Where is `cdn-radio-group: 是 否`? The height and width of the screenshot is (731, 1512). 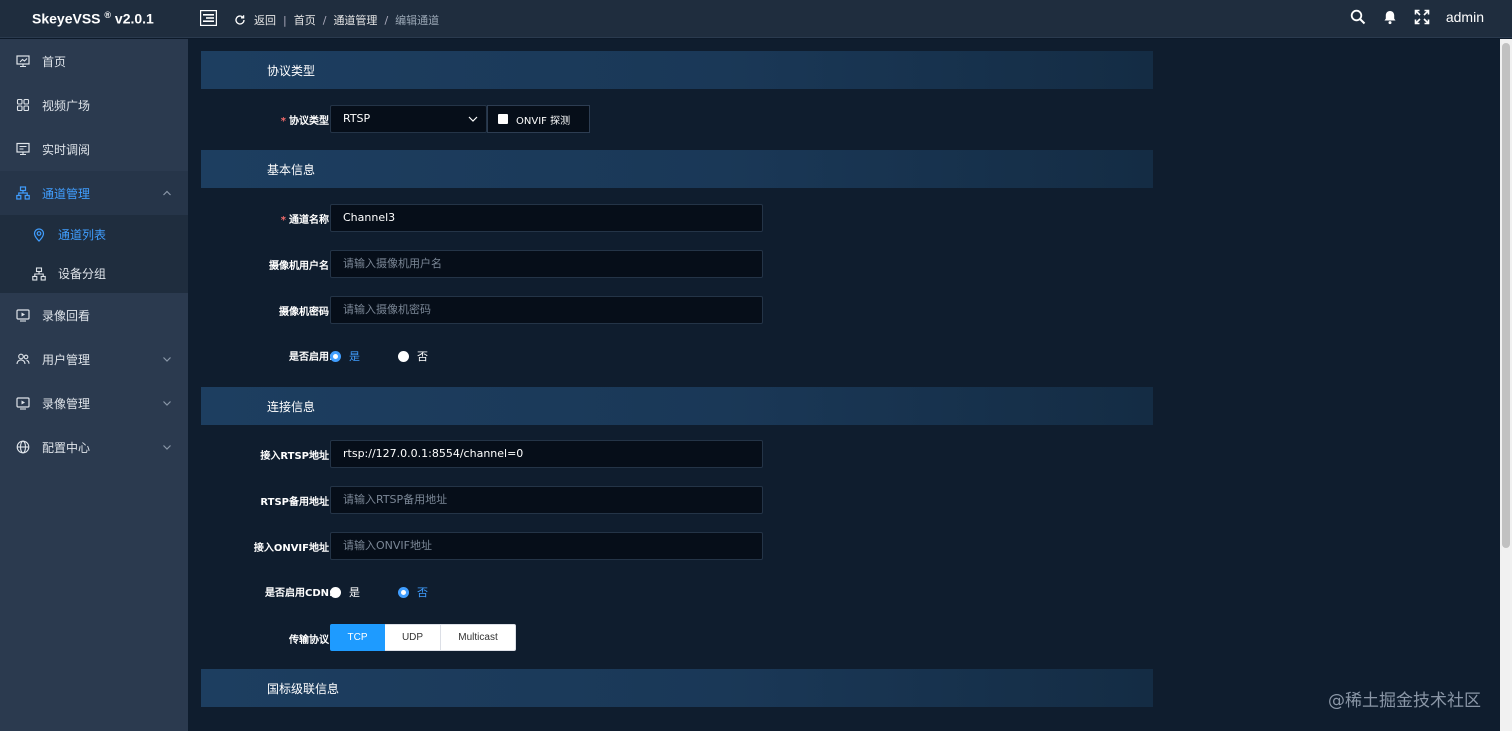 cdn-radio-group: 是 否 is located at coordinates (398, 592).